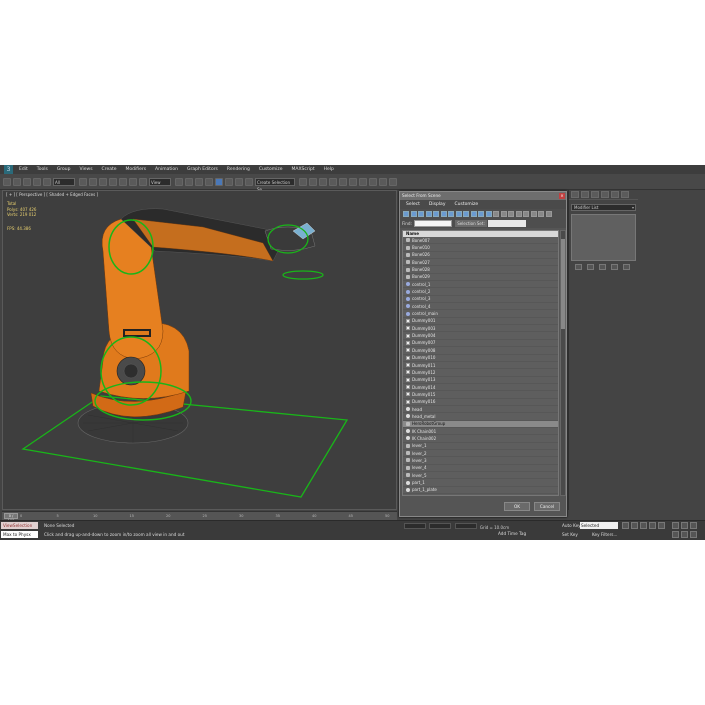  What do you see at coordinates (406, 214) in the screenshot?
I see `geometry-filter-icon` at bounding box center [406, 214].